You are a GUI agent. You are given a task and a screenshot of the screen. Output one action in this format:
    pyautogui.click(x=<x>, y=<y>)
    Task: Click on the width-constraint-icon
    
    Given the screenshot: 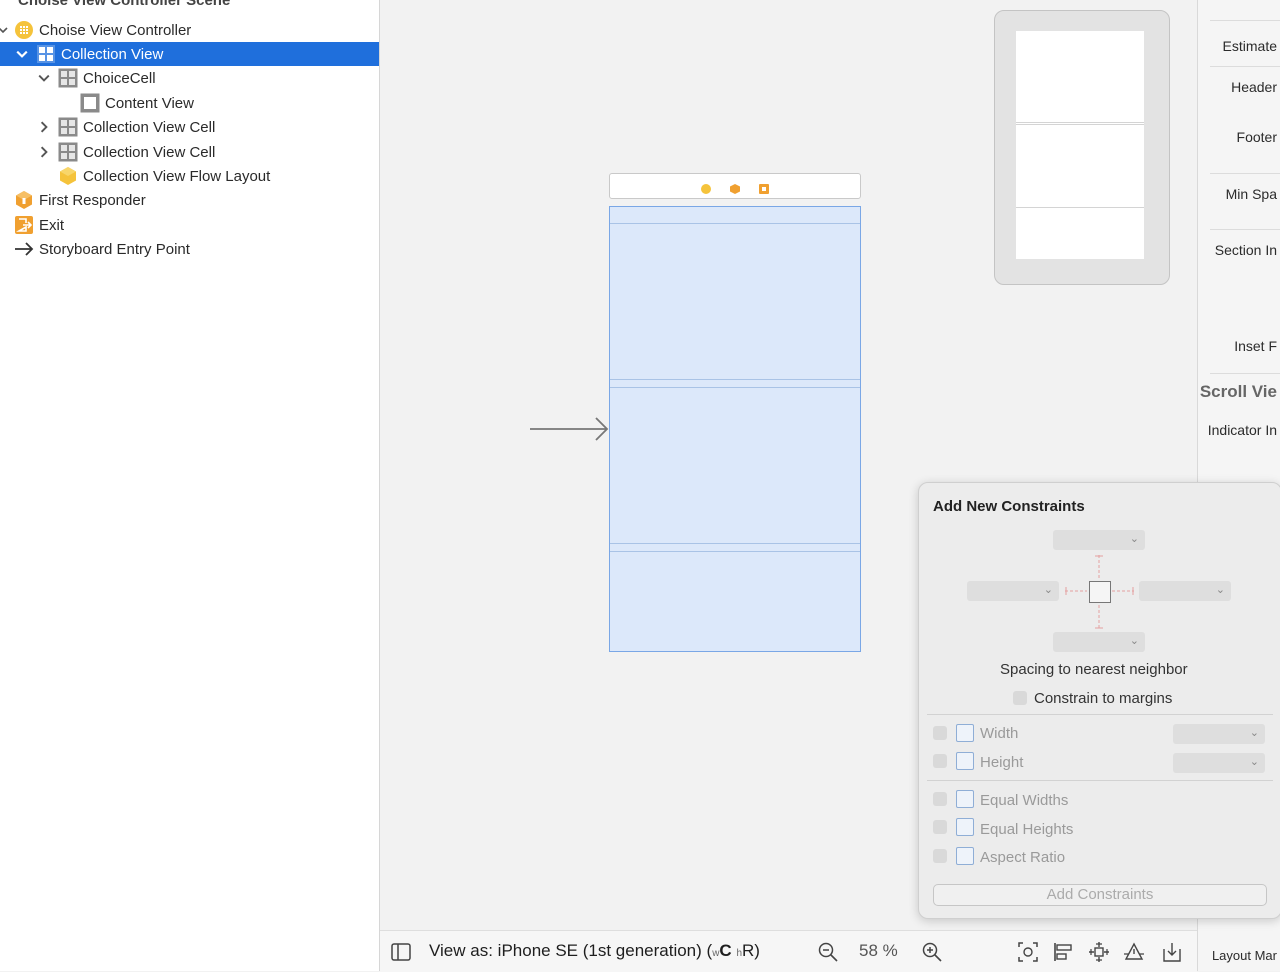 What is the action you would take?
    pyautogui.click(x=965, y=733)
    